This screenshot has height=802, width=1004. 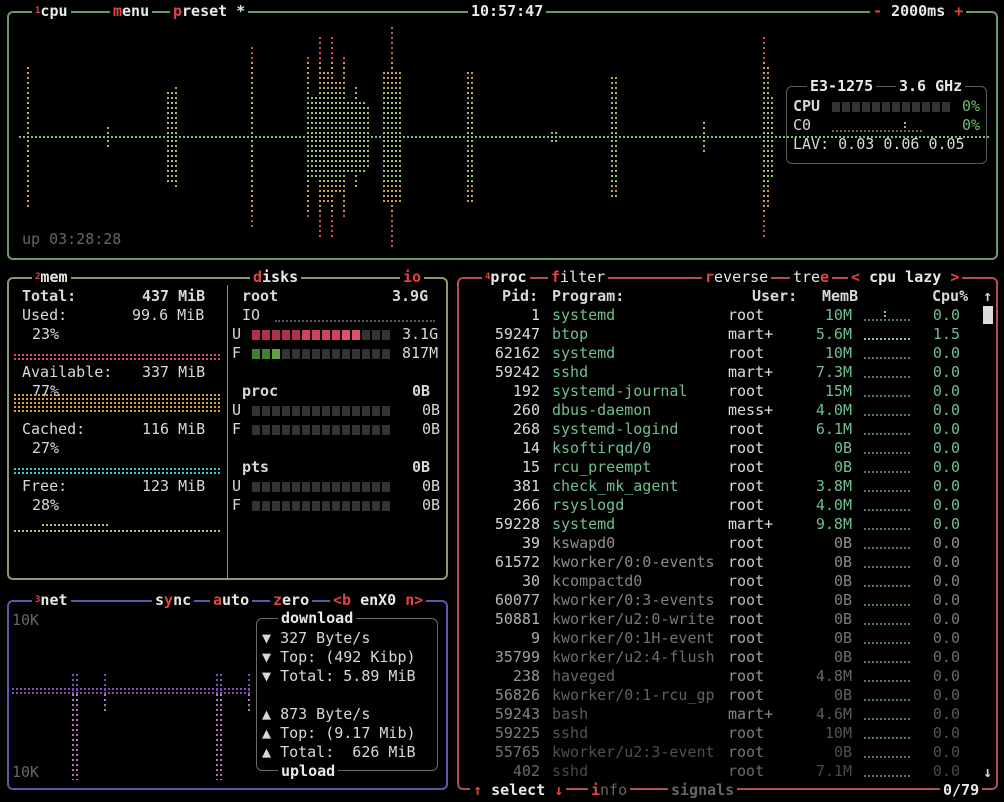 What do you see at coordinates (730, 448) in the screenshot?
I see `process-row: 14 ksoftirqd/0 root 0B 0.0` at bounding box center [730, 448].